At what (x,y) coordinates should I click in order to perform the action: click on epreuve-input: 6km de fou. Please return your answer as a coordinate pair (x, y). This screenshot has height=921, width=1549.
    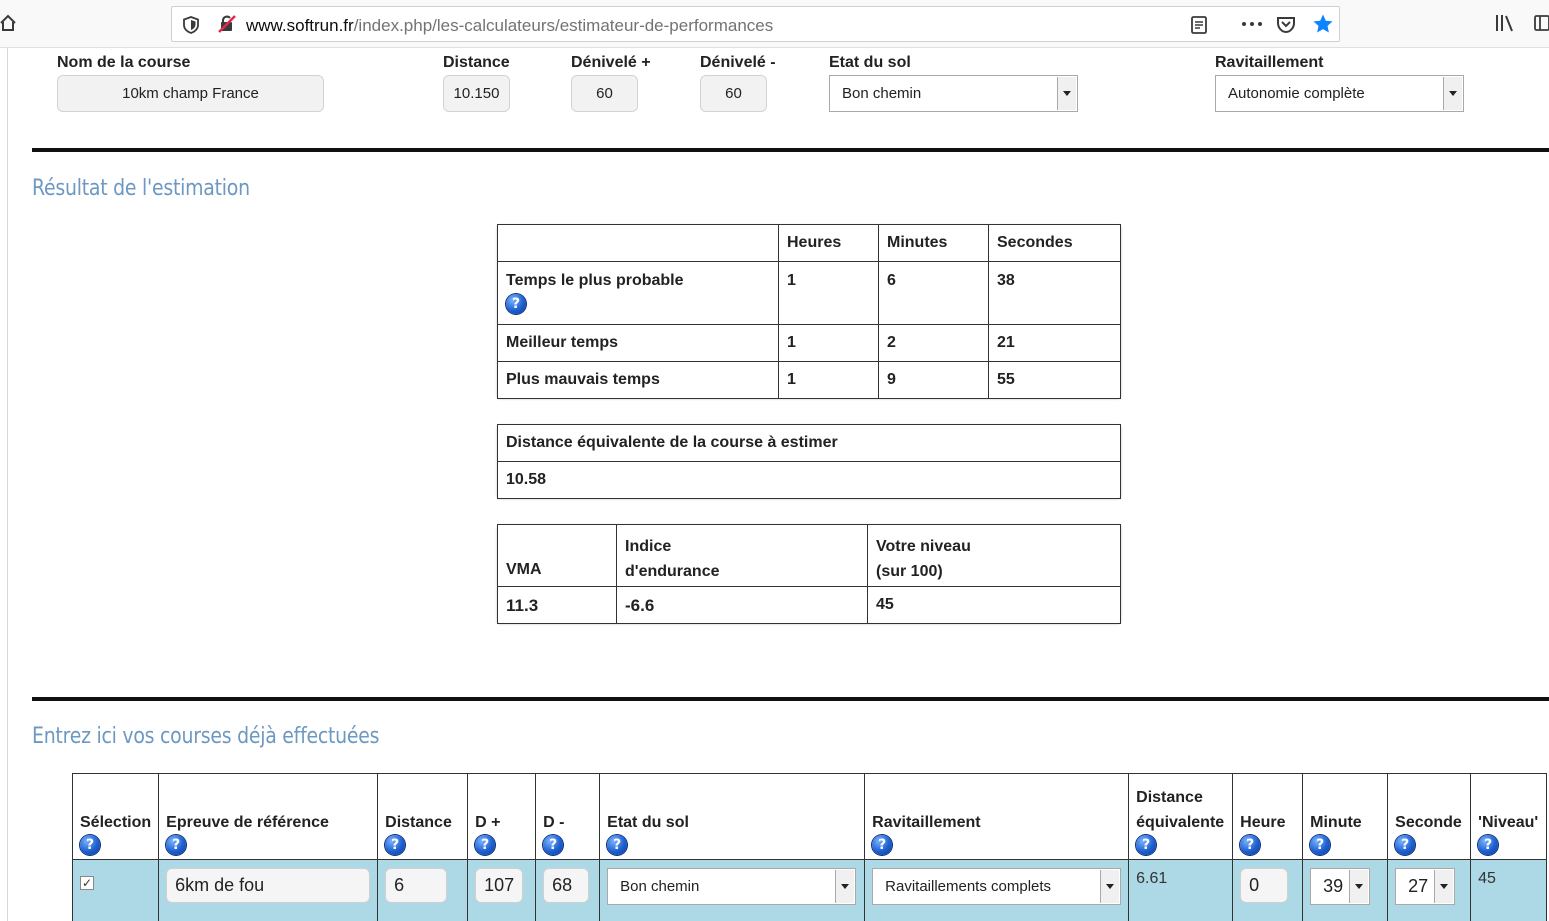
    Looking at the image, I should click on (268, 885).